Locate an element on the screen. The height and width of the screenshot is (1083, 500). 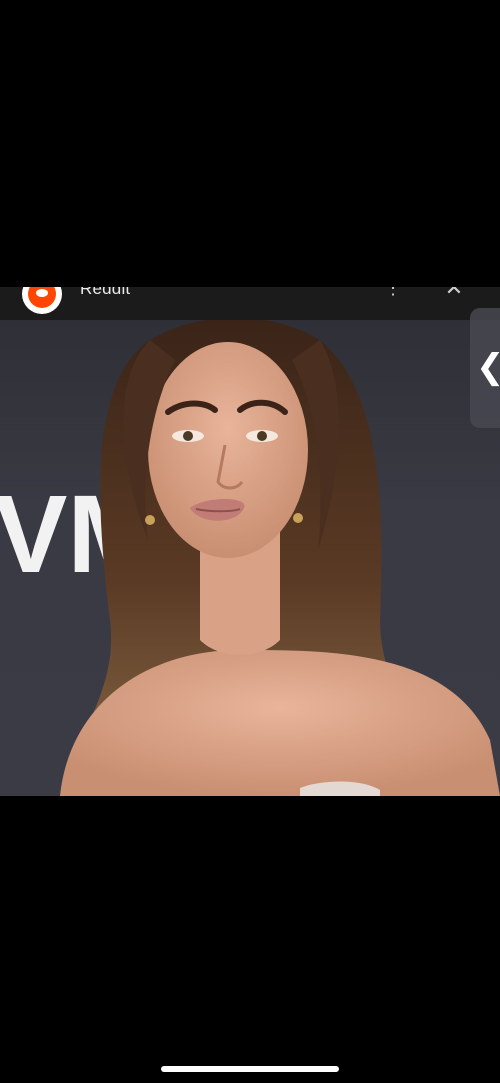
side-panel-handle: ❮ is located at coordinates (485, 368).